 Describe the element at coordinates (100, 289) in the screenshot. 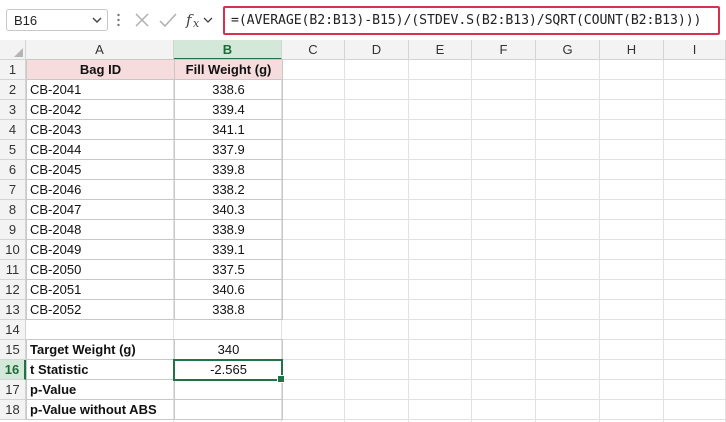

I see `bag-id-cell: CB-2051` at that location.